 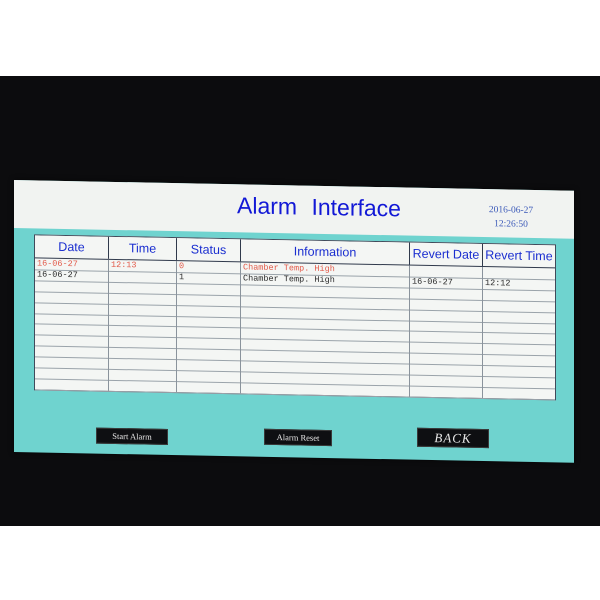 I want to click on column-header-time: Time, so click(x=143, y=248).